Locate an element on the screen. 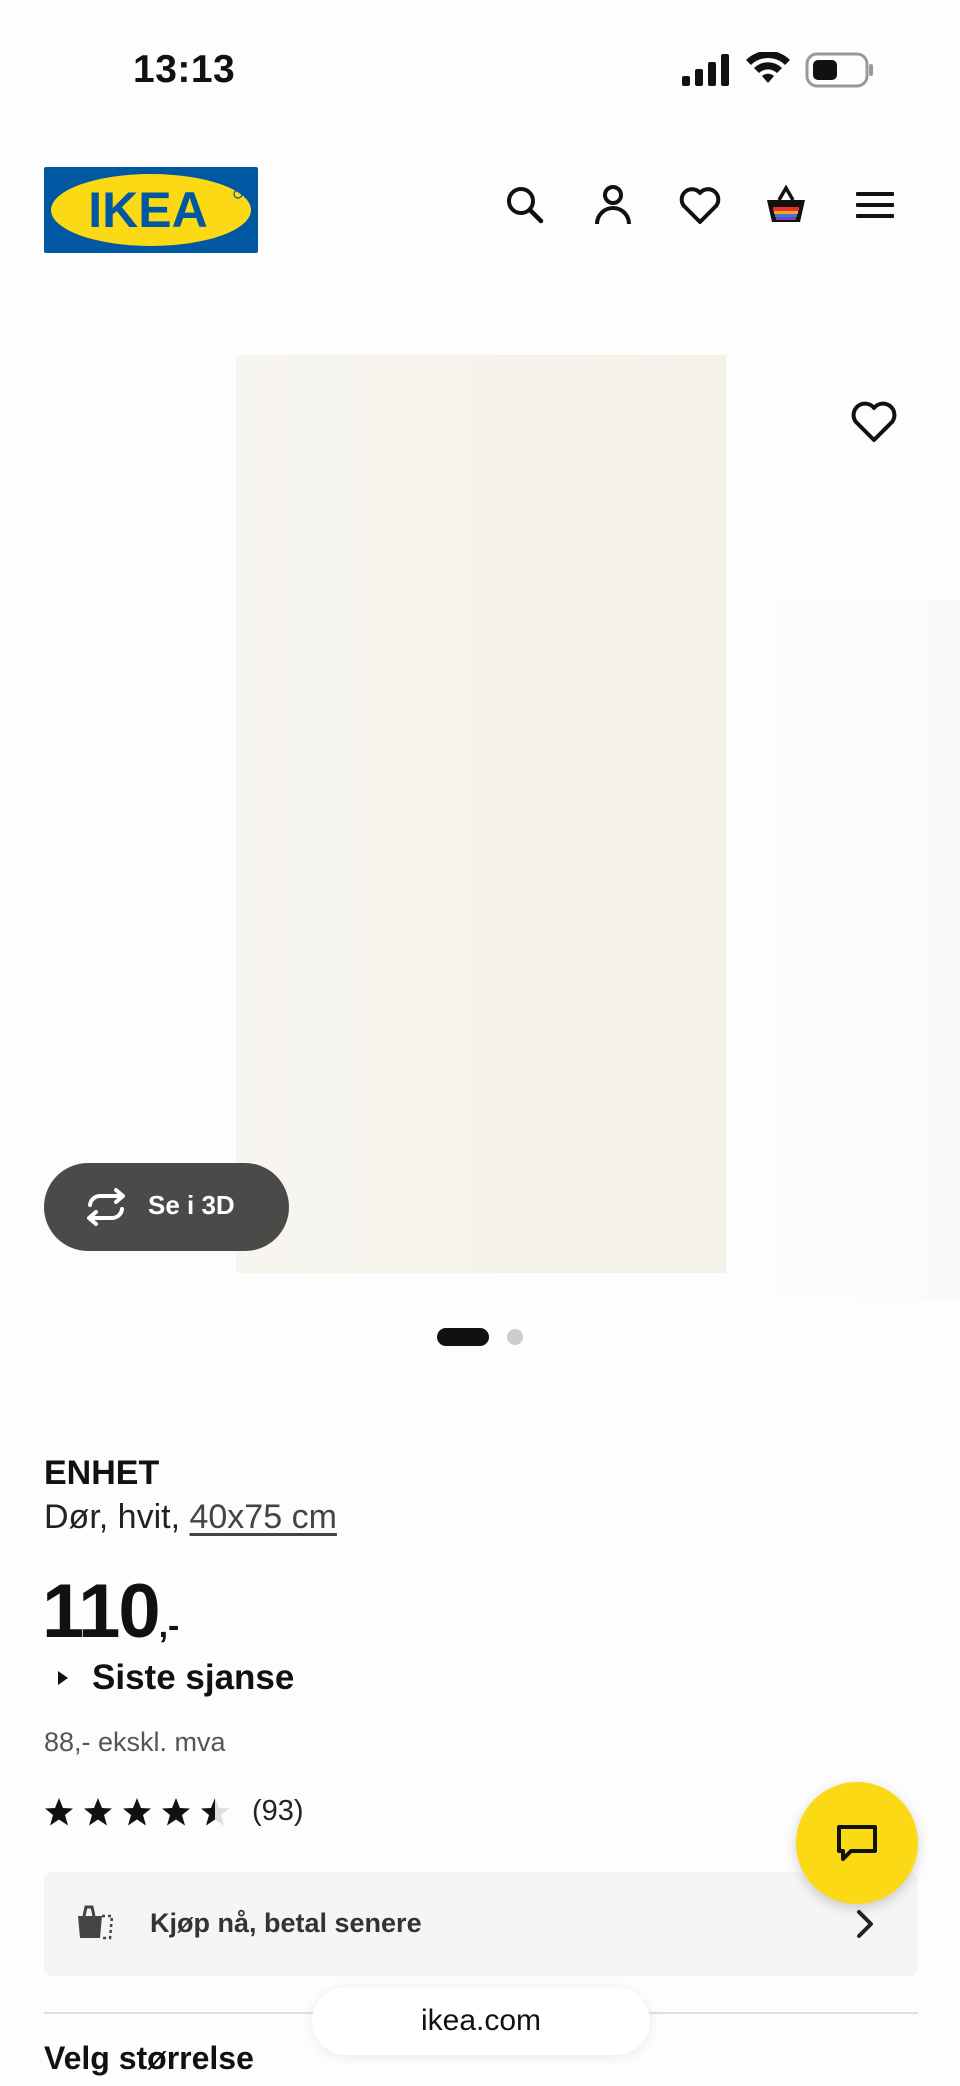 Image resolution: width=960 pixels, height=2086 pixels. product-price: 110,- is located at coordinates (110, 1611).